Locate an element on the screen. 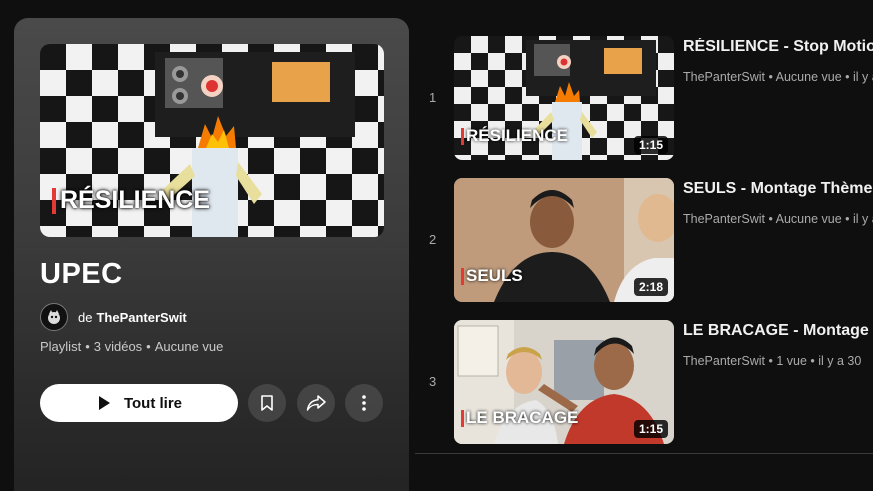  video-index: 3 is located at coordinates (433, 381).